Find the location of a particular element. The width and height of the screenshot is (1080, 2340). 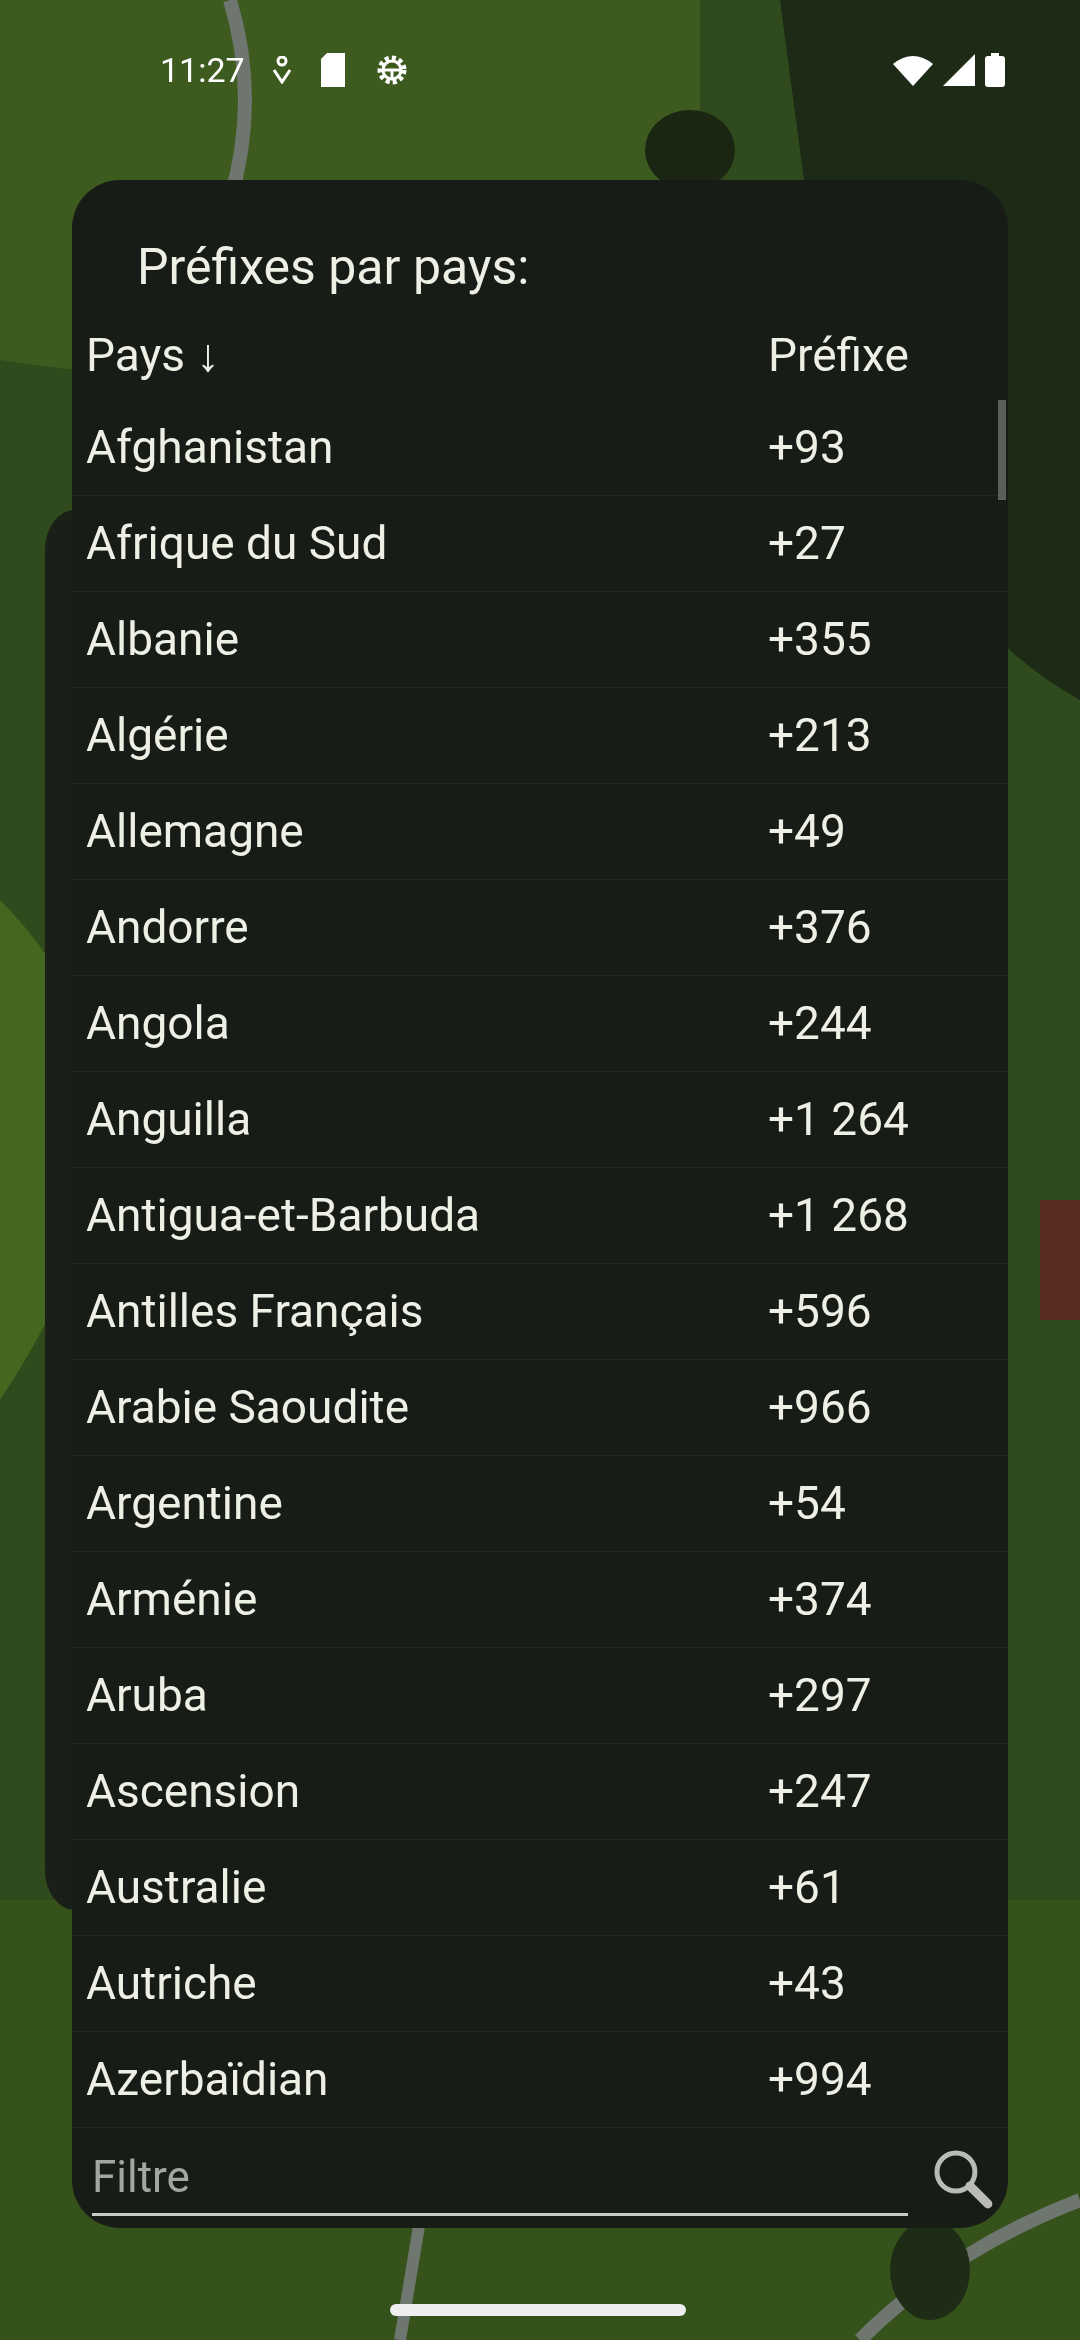

country-cell-text: Aruba is located at coordinates (147, 1695).